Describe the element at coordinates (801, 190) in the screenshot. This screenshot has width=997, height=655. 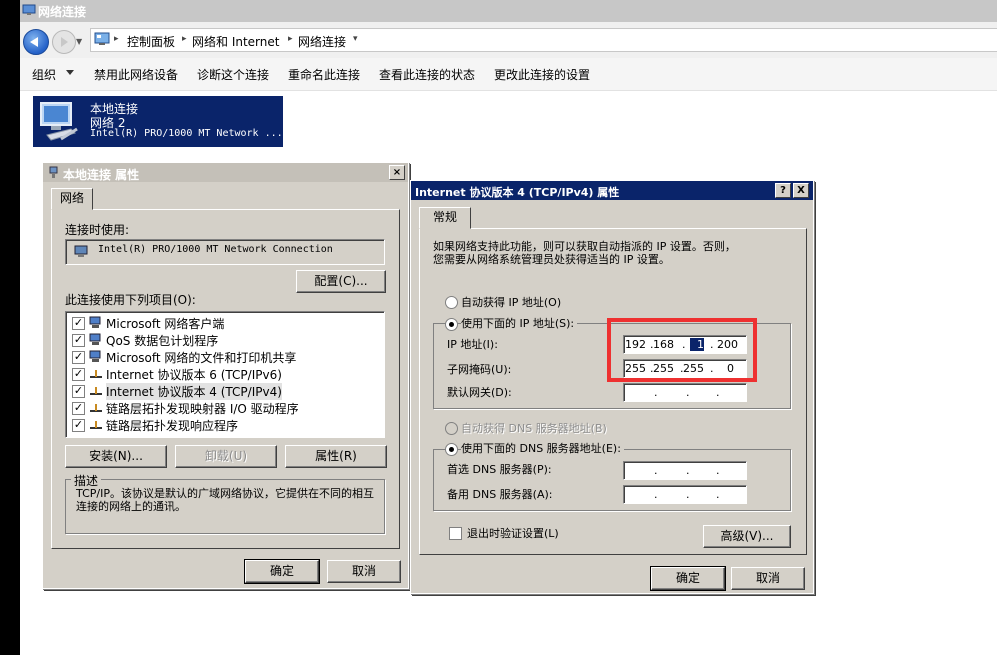
I see `close-button: X` at that location.